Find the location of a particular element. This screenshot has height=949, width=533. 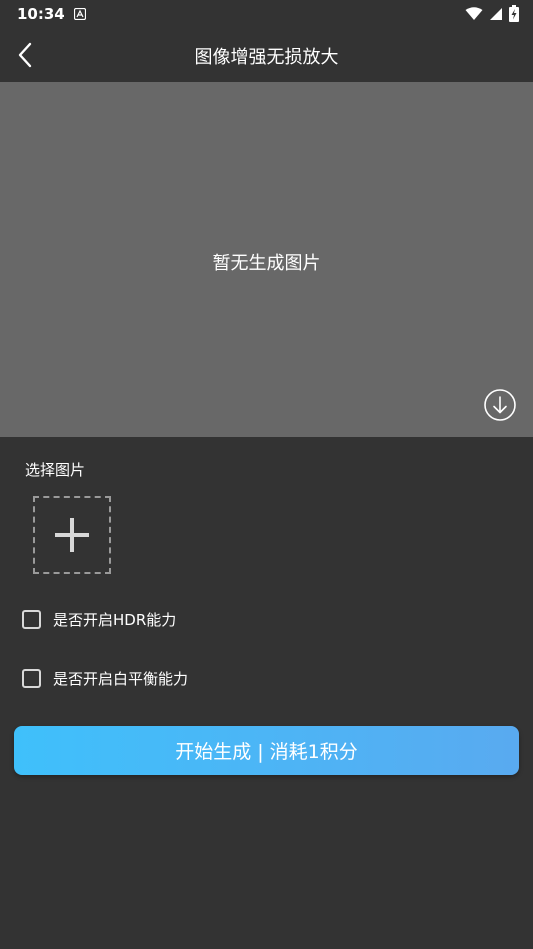

a-notification-icon is located at coordinates (80, 14).